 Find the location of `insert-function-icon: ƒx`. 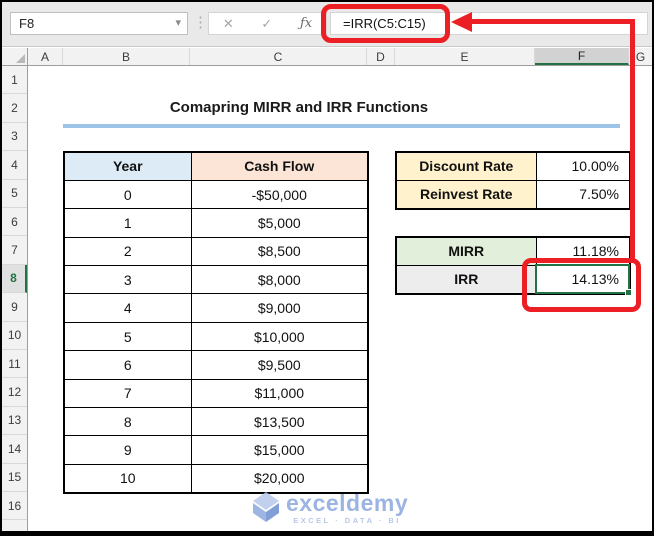

insert-function-icon: ƒx is located at coordinates (306, 23).